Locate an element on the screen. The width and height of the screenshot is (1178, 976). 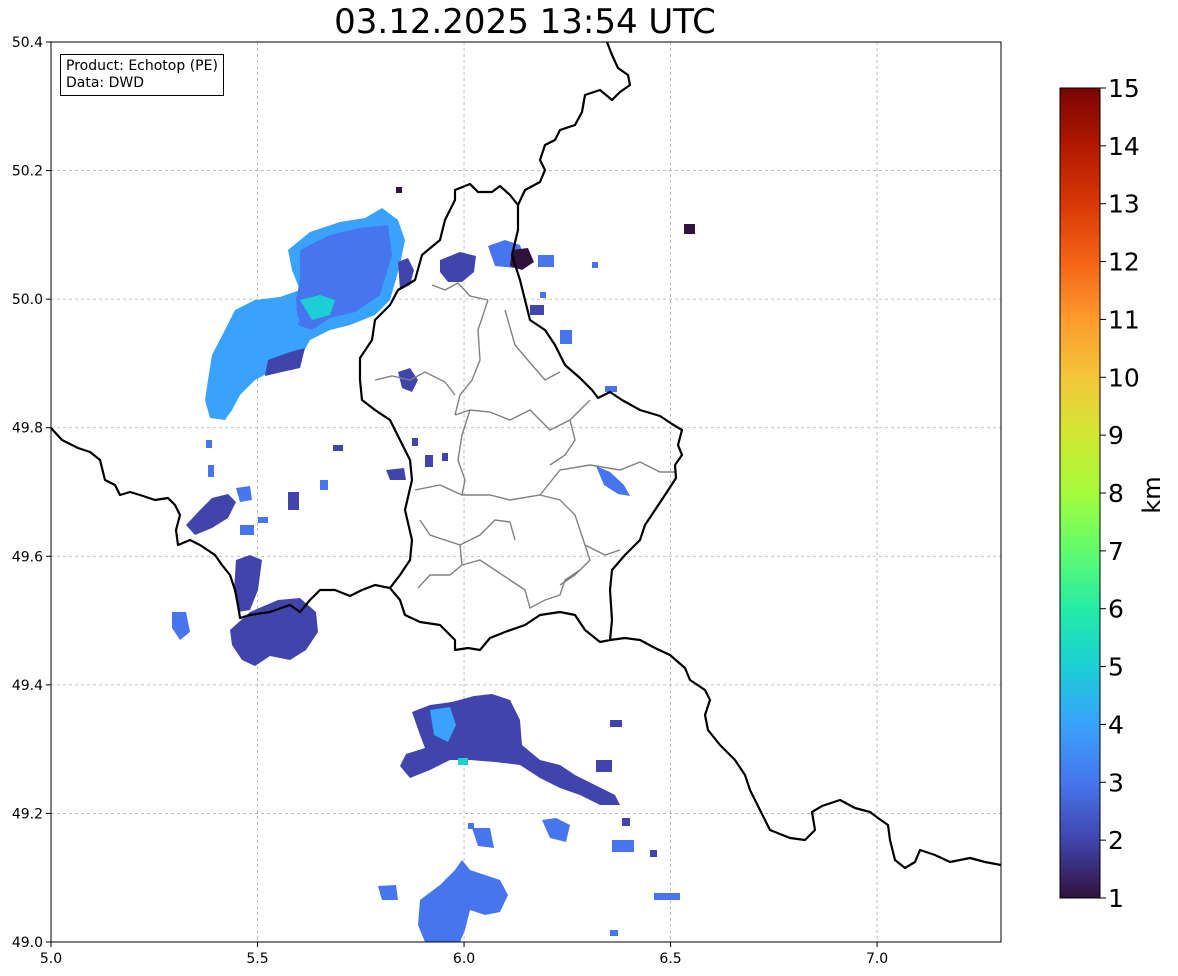
data-source-label: Data: DWD is located at coordinates (105, 83).